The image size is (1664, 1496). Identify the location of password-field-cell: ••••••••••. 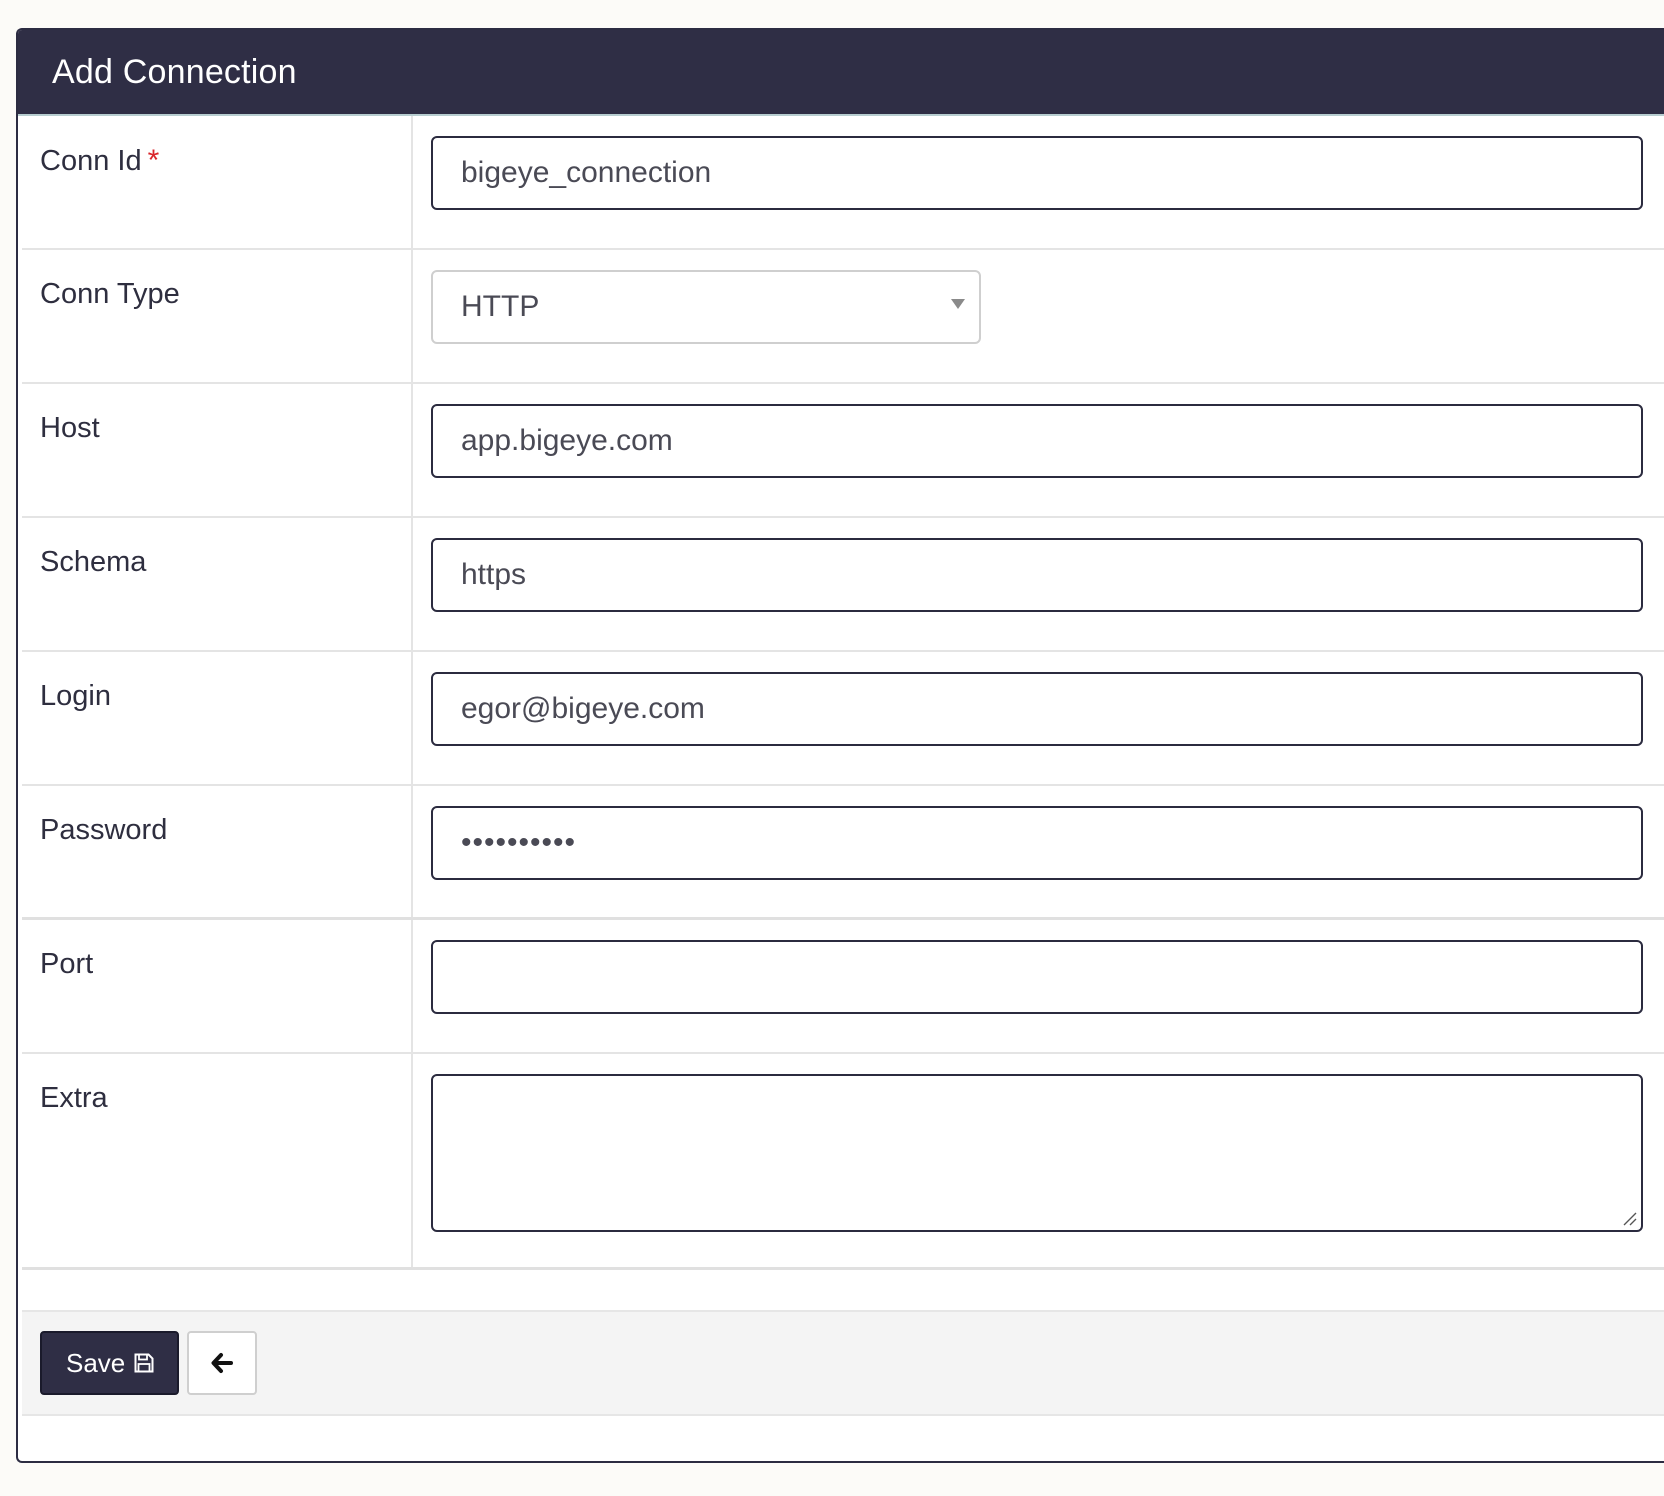
(1038, 851).